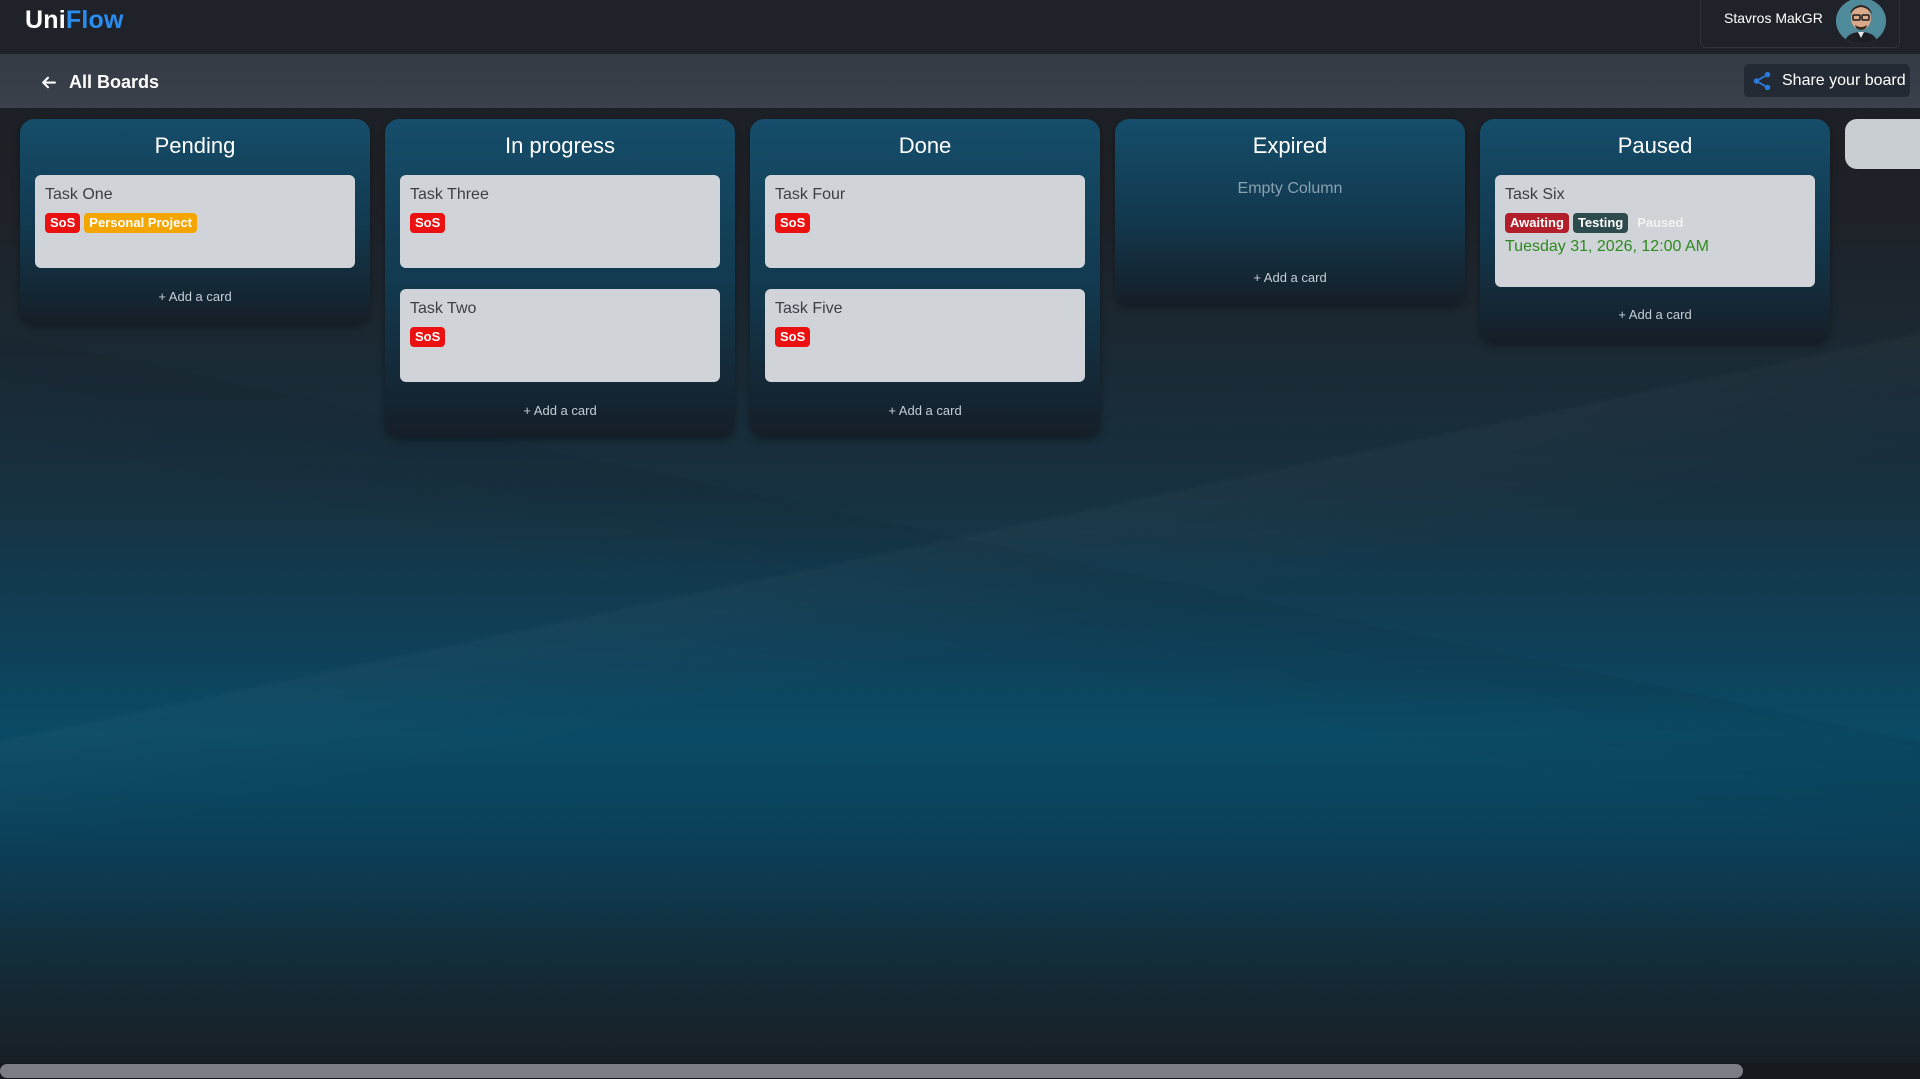 This screenshot has width=1920, height=1079. I want to click on card-title: Task Six, so click(1535, 194).